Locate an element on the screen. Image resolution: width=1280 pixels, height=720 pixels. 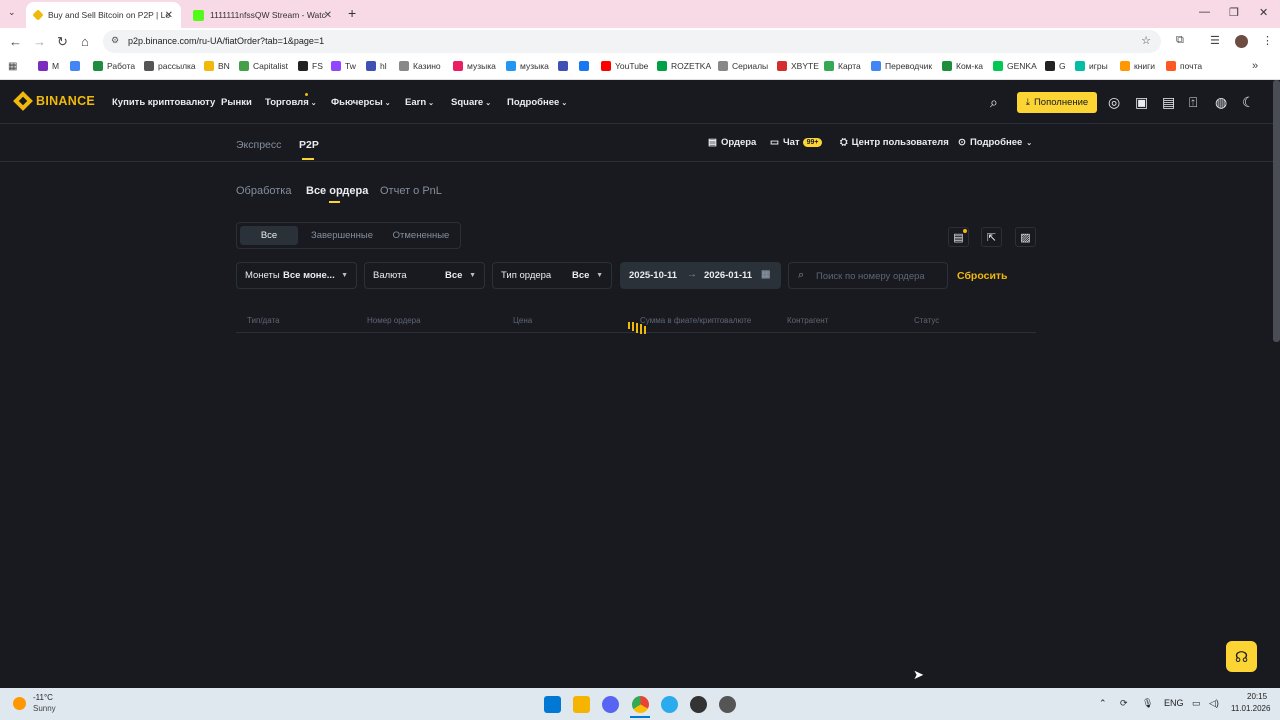
tab-all-orders: Все ордера is located at coordinates (337, 191).